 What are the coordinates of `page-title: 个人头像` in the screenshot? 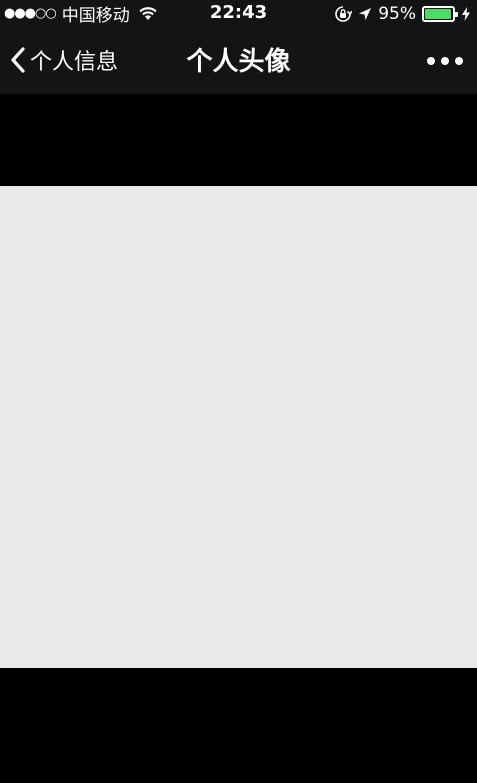 It's located at (238, 62).